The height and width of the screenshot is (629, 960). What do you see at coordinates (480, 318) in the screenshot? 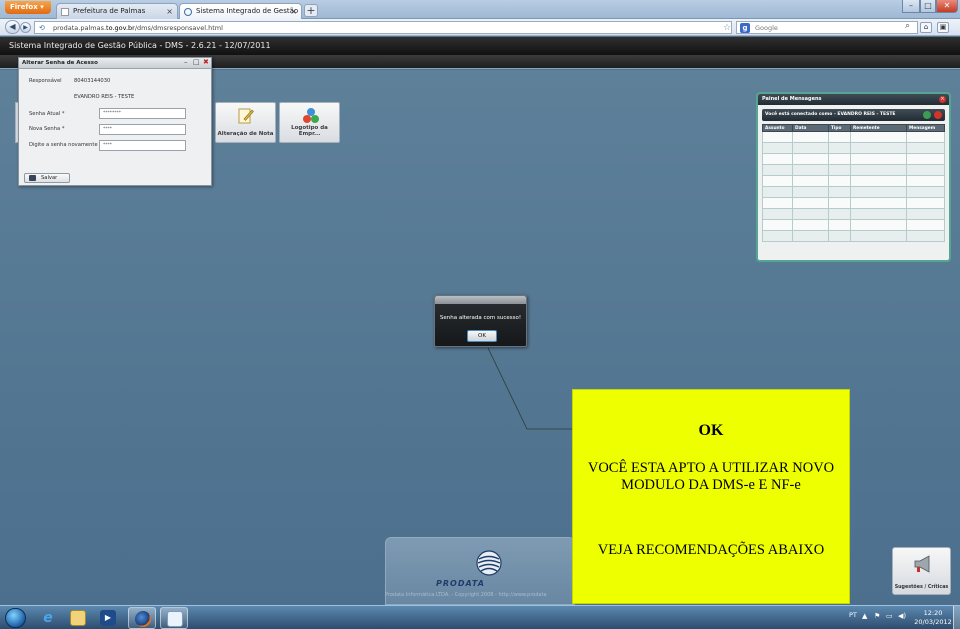
I see `alert-message: Senha alterada com sucesso!` at bounding box center [480, 318].